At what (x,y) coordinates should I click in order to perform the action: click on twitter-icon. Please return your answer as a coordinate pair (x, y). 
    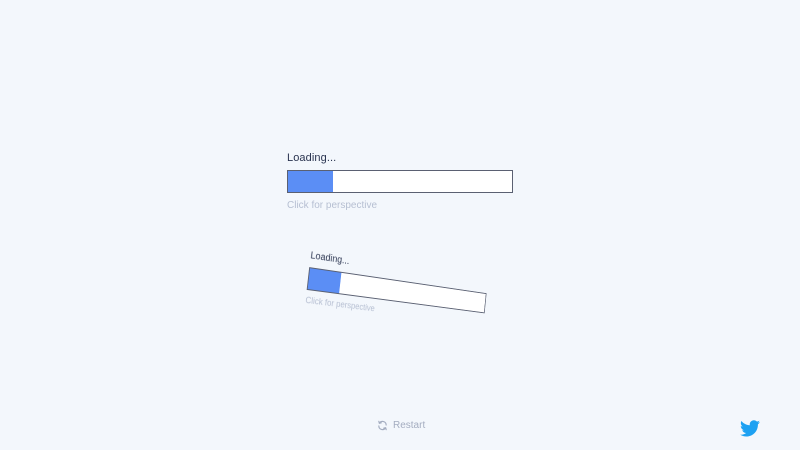
    Looking at the image, I should click on (750, 428).